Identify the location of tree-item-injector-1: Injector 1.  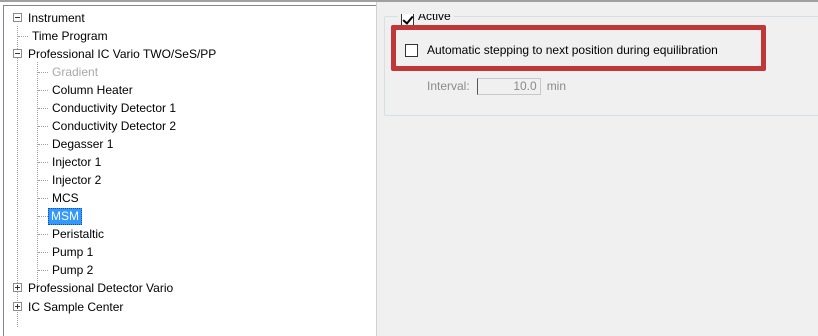
(76, 162).